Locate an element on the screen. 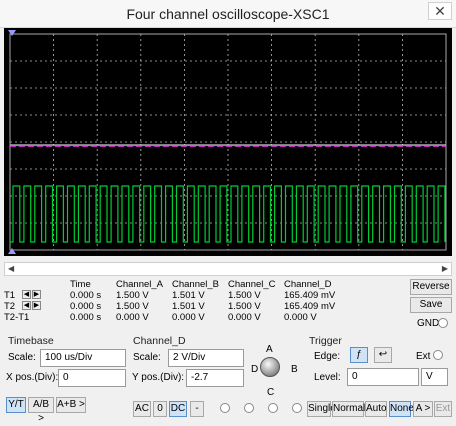  knob-label-c: C is located at coordinates (271, 392).